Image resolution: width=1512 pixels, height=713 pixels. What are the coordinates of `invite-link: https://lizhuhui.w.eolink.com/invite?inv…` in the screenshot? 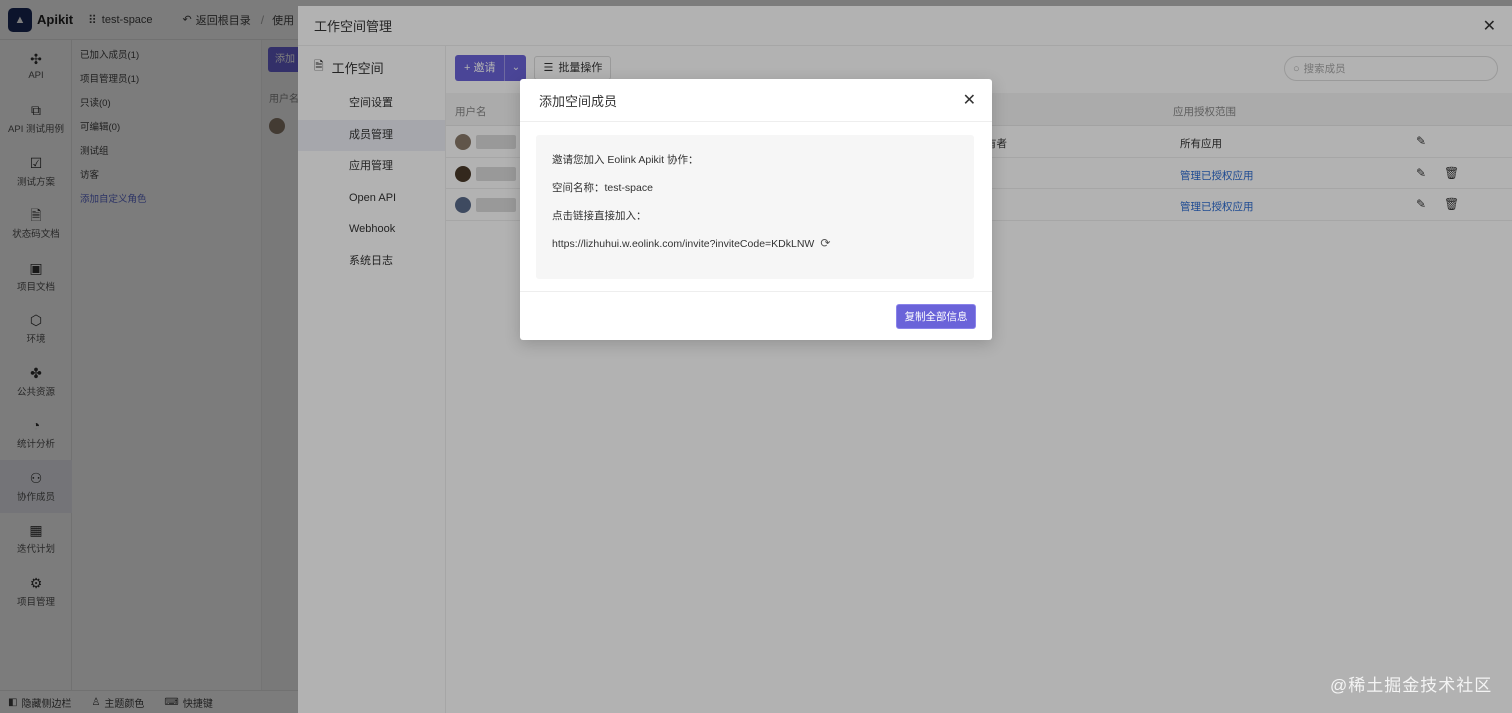 It's located at (683, 244).